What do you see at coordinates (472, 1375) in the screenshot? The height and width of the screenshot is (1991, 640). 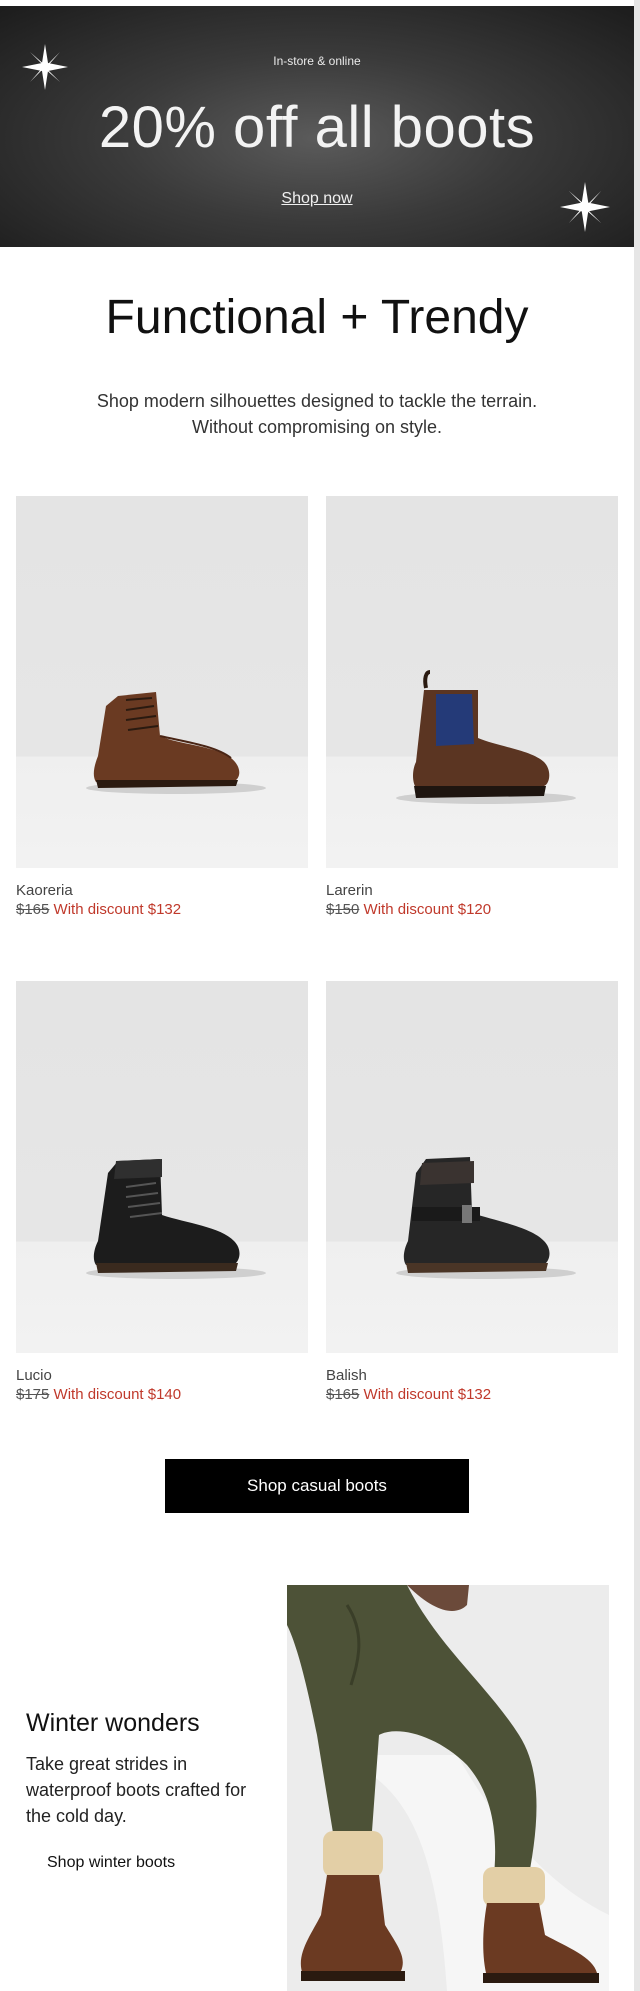 I see `product-name: Balish` at bounding box center [472, 1375].